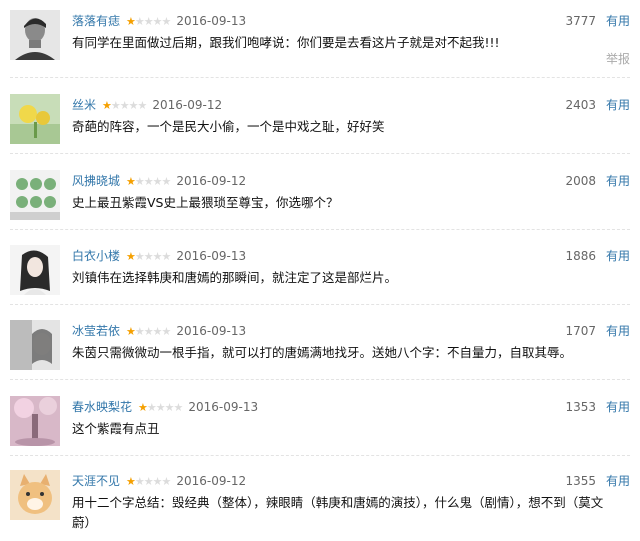 This screenshot has height=541, width=640. What do you see at coordinates (96, 21) in the screenshot?
I see `comment-username: 落落有痣` at bounding box center [96, 21].